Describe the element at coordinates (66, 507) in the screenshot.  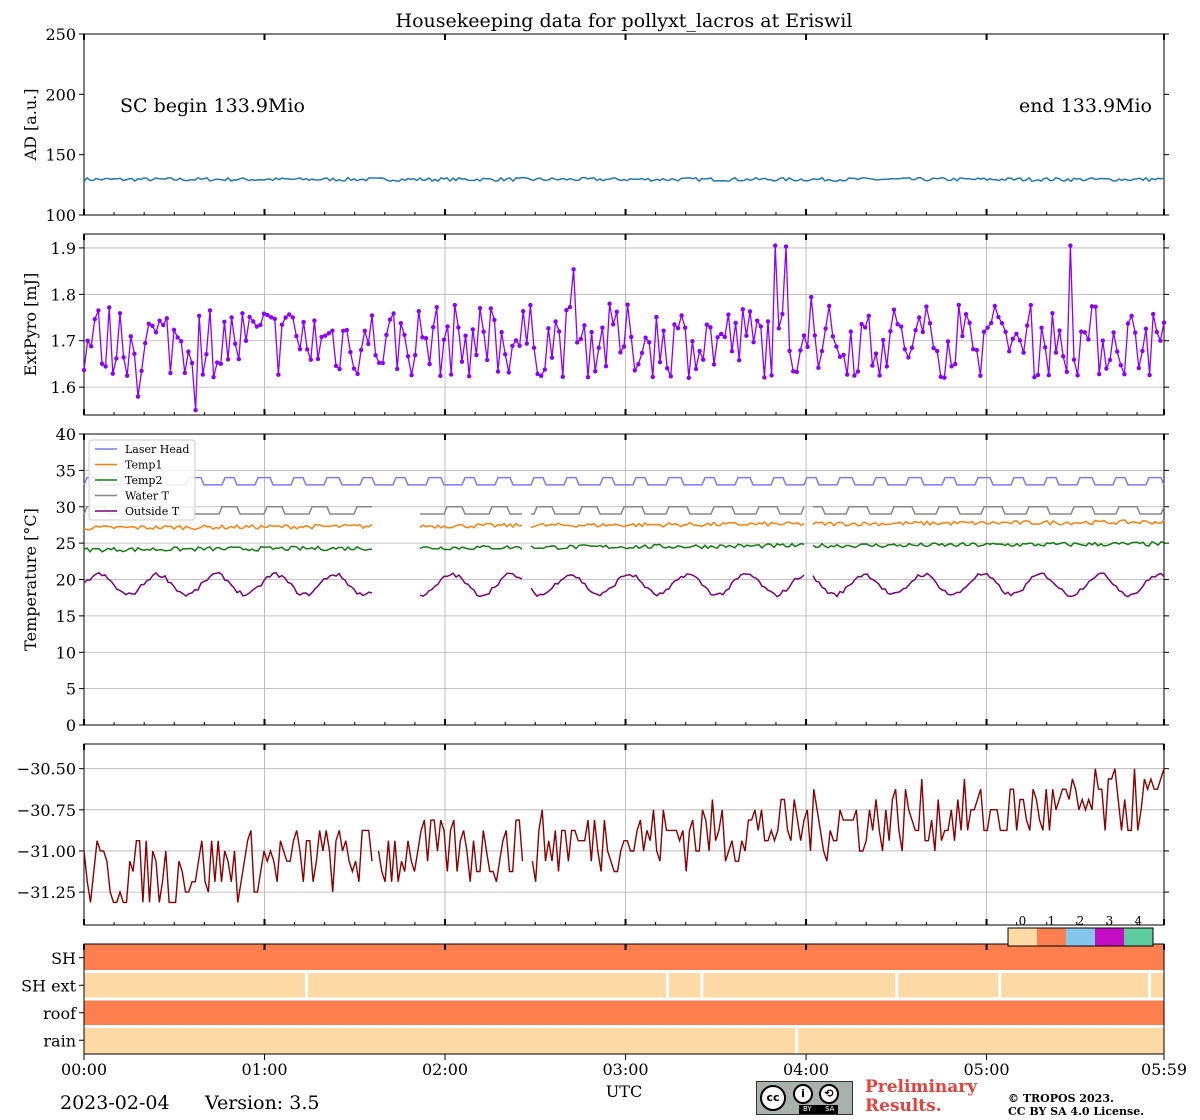
I see `y-tick-label: 30` at that location.